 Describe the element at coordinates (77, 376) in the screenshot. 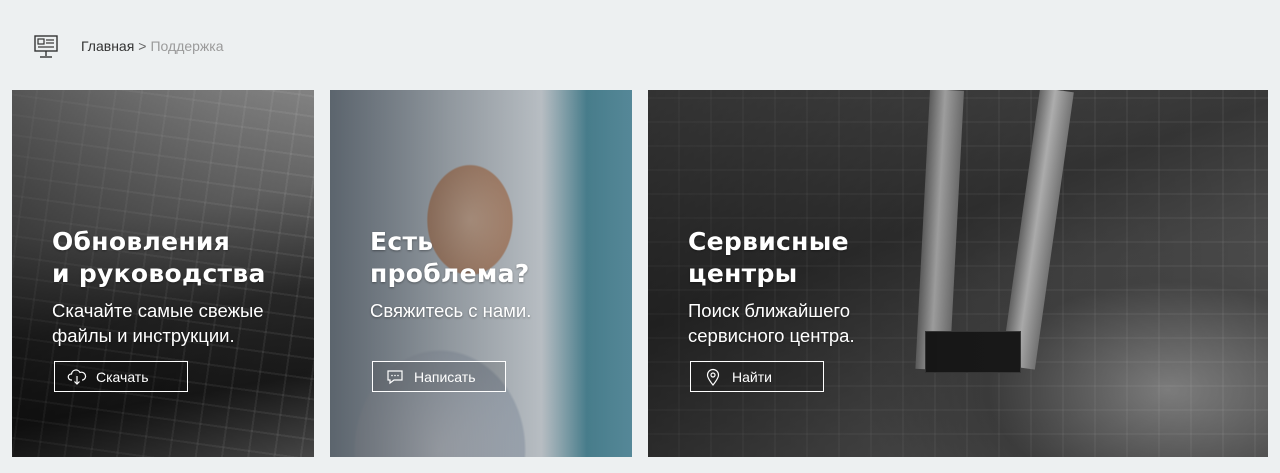

I see `cloud-download-icon` at that location.